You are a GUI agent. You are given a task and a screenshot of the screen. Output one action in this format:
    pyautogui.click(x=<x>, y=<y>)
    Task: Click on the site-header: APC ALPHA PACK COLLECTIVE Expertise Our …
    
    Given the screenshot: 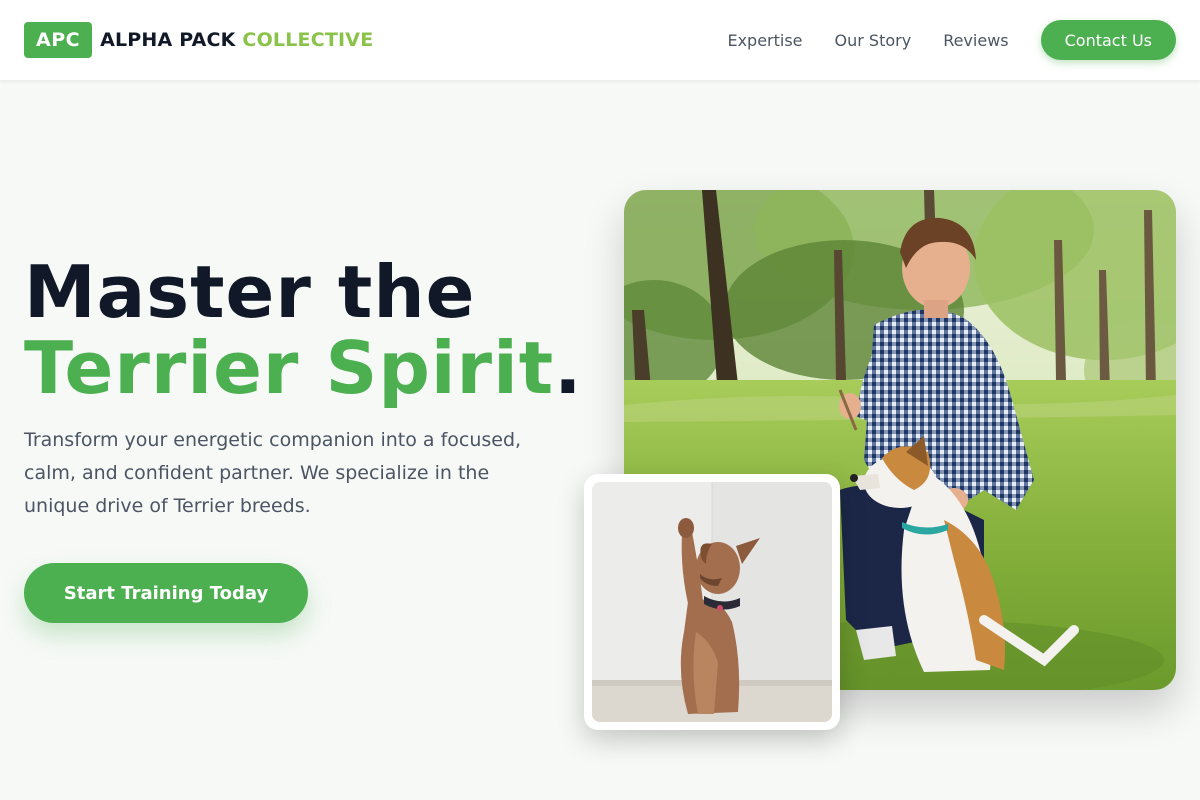 What is the action you would take?
    pyautogui.click(x=600, y=40)
    